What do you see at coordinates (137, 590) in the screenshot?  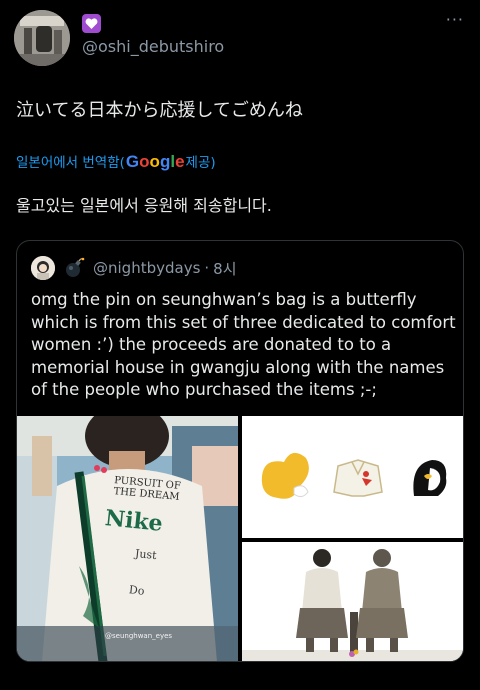 I see `shirt-word-do: Do` at bounding box center [137, 590].